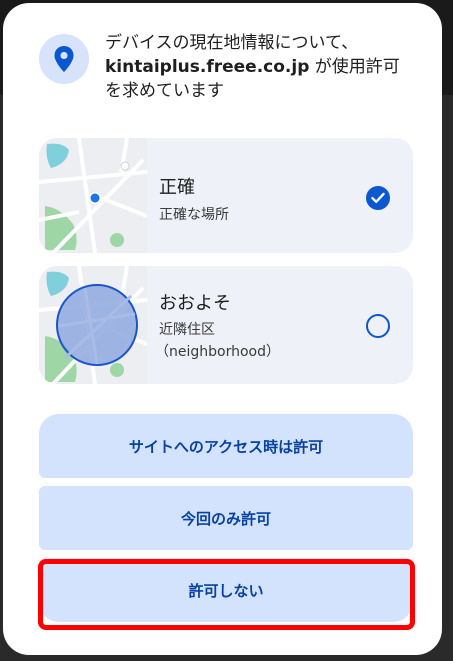 This screenshot has height=661, width=453. I want to click on location-pin-icon, so click(64, 59).